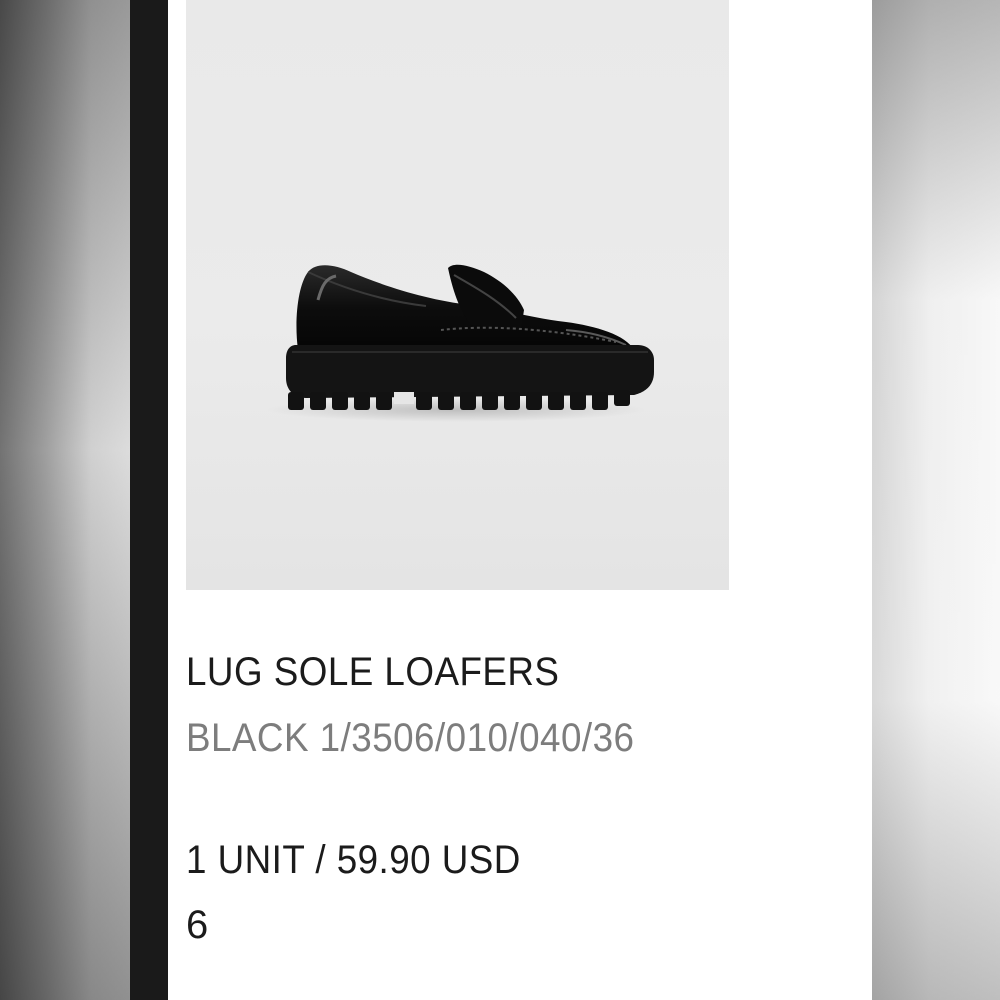  What do you see at coordinates (65, 500) in the screenshot?
I see `blurred-background-left` at bounding box center [65, 500].